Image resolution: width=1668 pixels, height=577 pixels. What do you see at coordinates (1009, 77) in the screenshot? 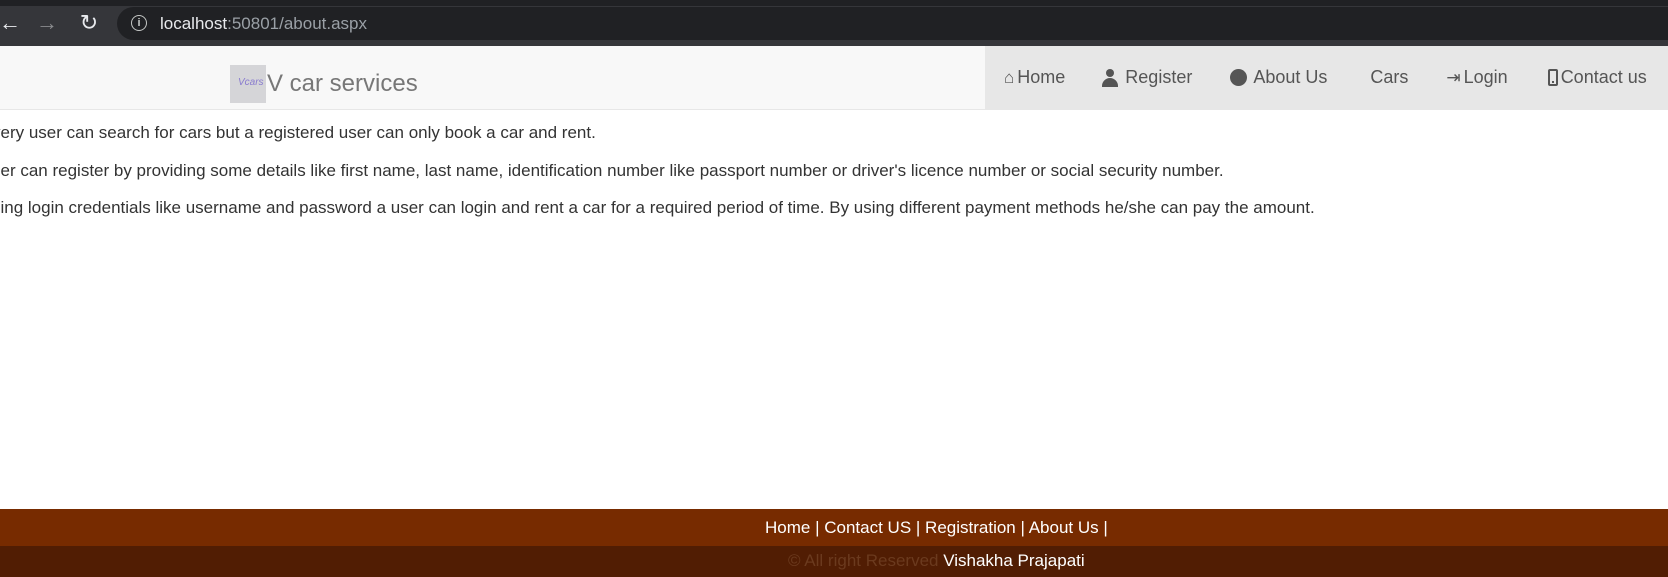
I see `home-icon: ⌂` at bounding box center [1009, 77].